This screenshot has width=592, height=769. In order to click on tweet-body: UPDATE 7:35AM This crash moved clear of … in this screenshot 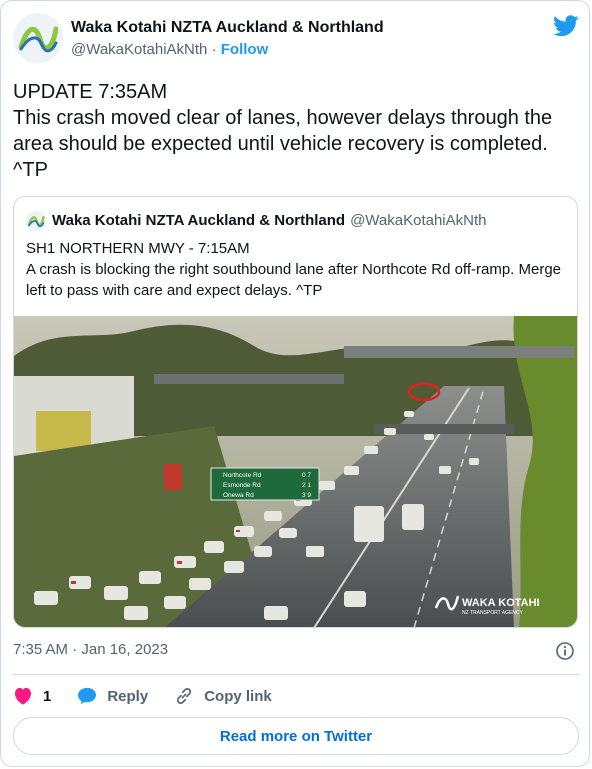, I will do `click(295, 131)`.